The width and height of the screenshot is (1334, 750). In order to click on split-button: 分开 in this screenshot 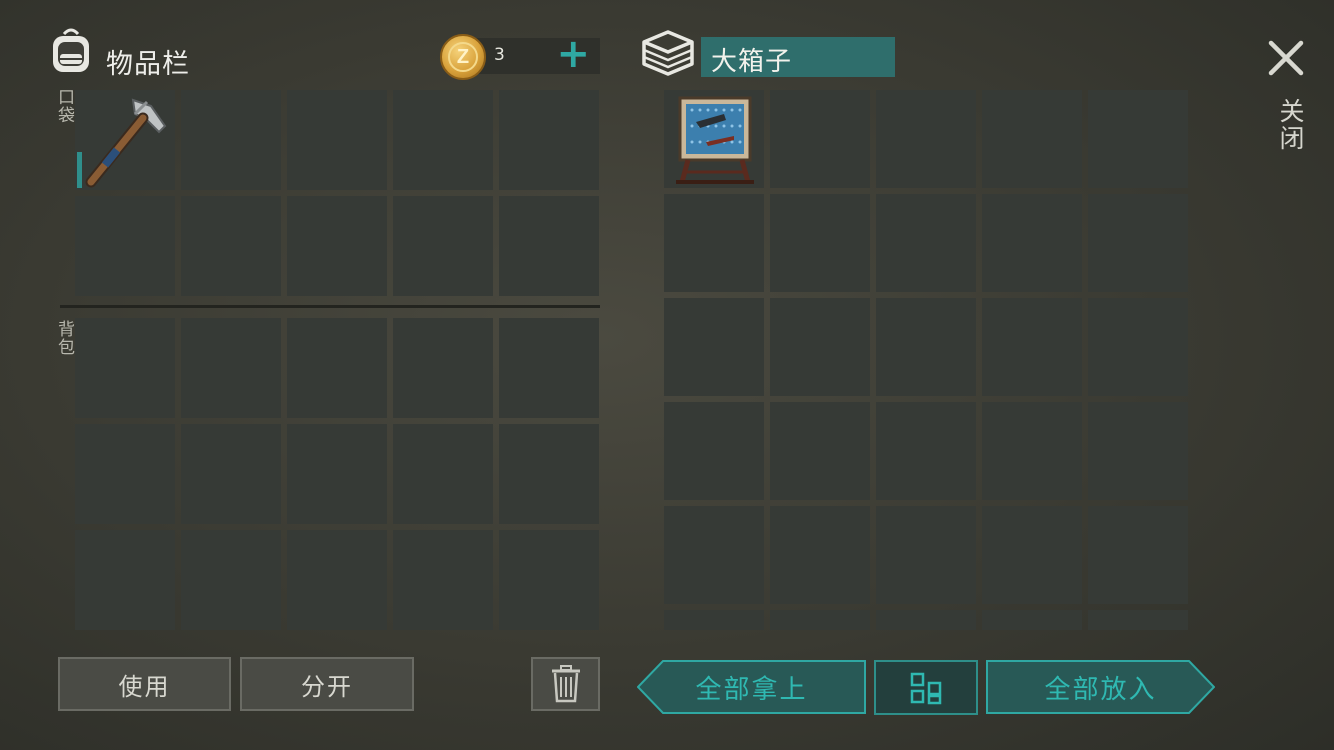, I will do `click(327, 684)`.